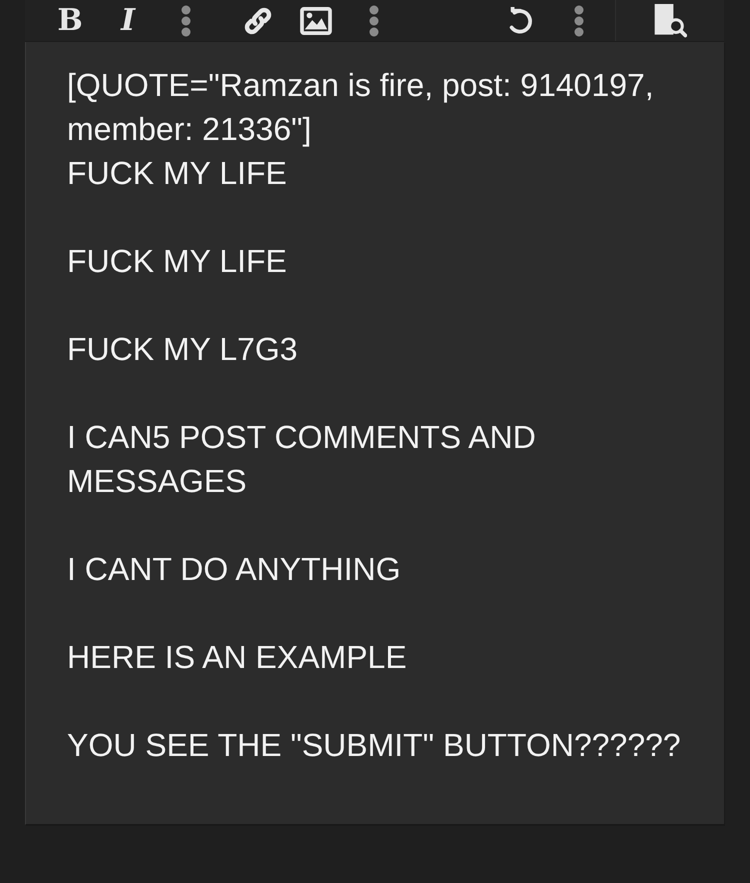  What do you see at coordinates (128, 20) in the screenshot?
I see `italic-button: I` at bounding box center [128, 20].